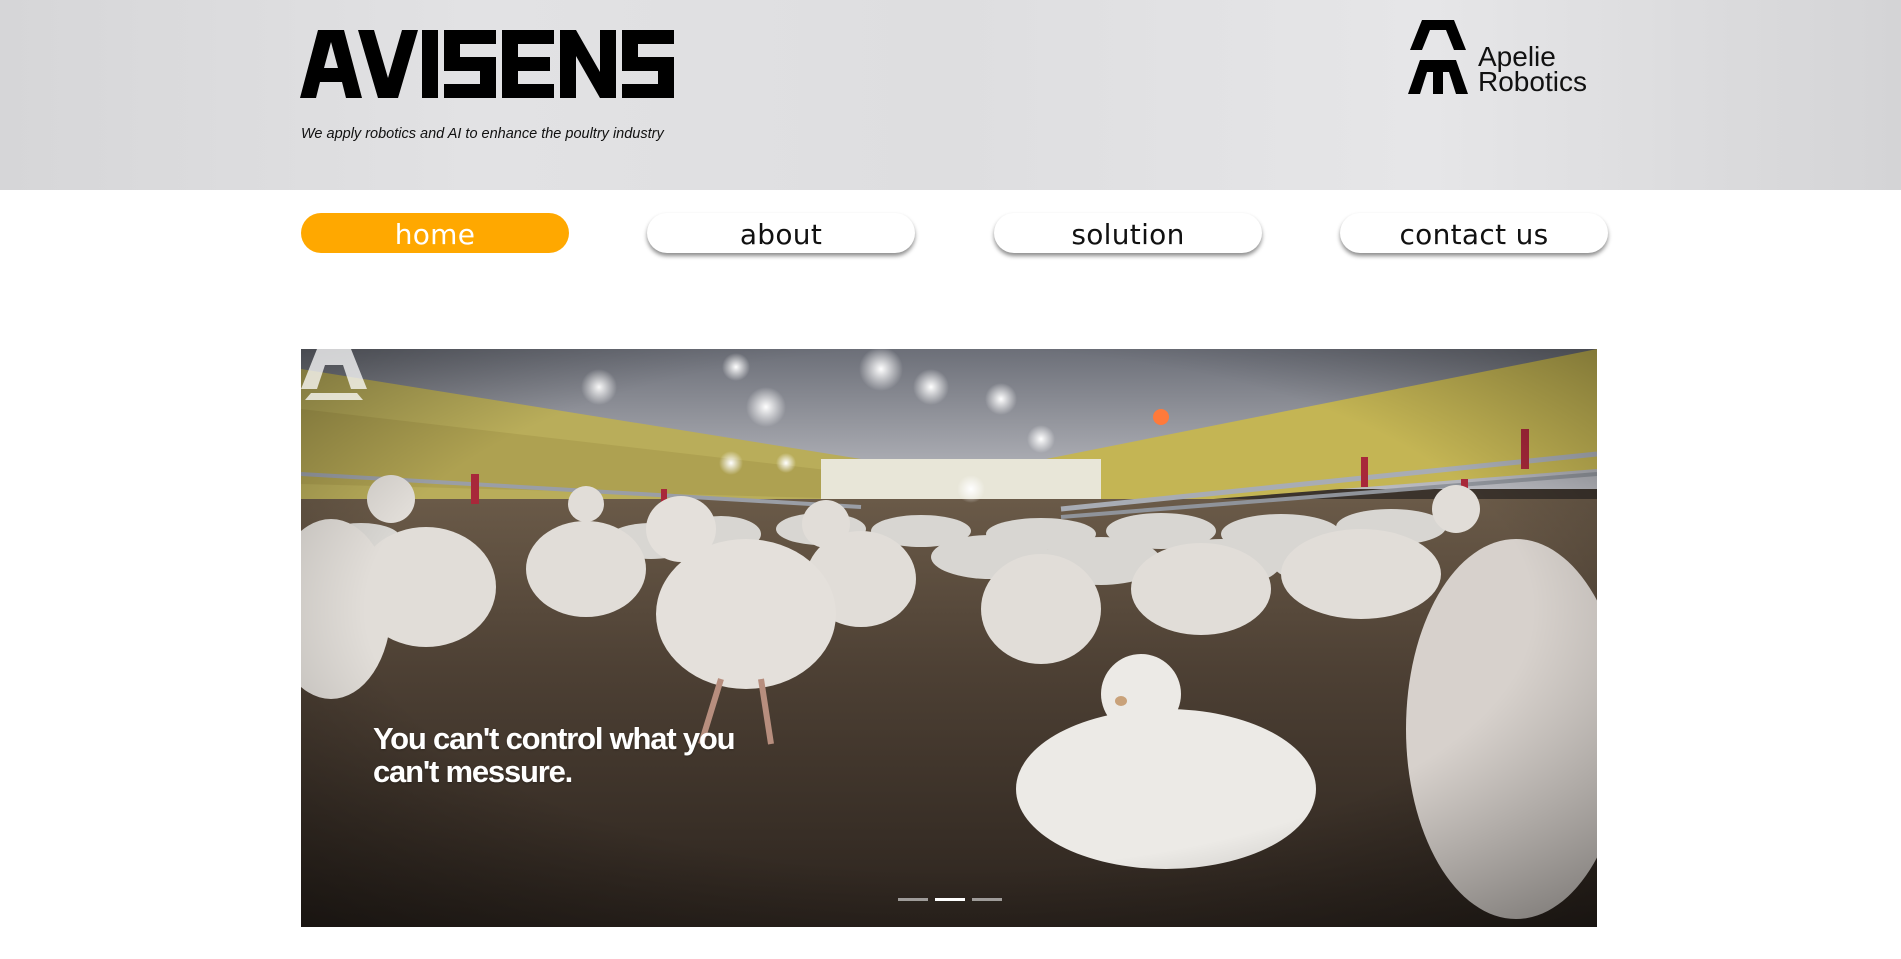  What do you see at coordinates (1438, 57) in the screenshot?
I see `apelie-robotics-logo-icon` at bounding box center [1438, 57].